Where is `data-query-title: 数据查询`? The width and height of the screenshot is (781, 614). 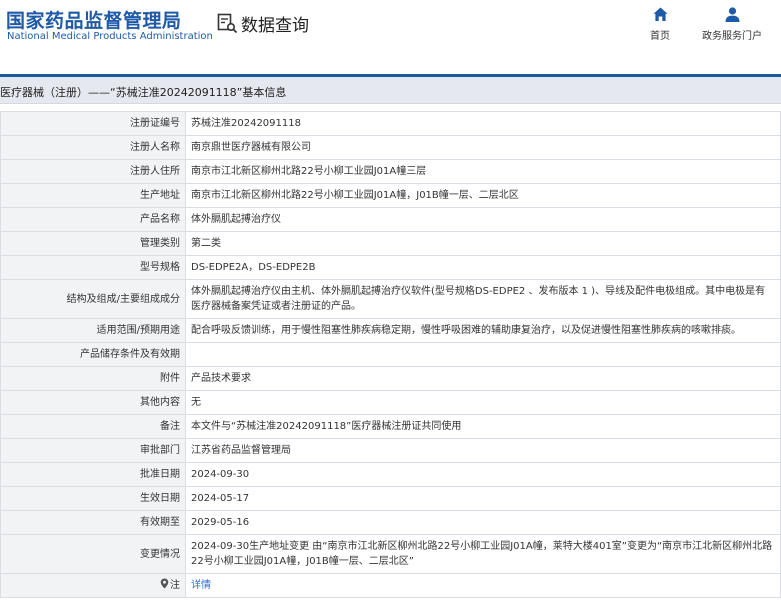 data-query-title: 数据查询 is located at coordinates (262, 23).